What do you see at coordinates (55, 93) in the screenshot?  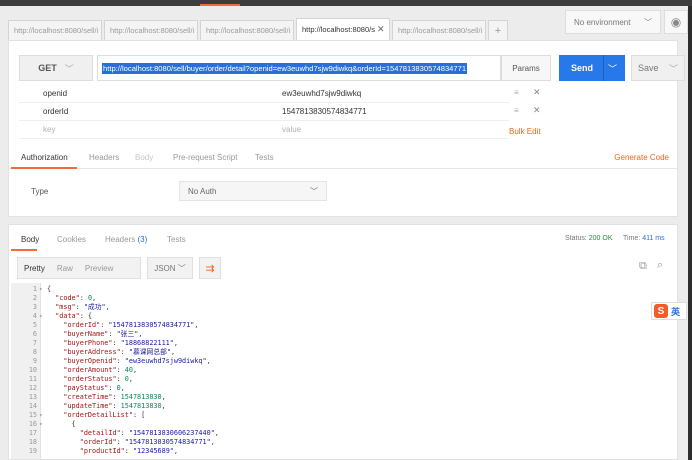 I see `param-key: openid` at bounding box center [55, 93].